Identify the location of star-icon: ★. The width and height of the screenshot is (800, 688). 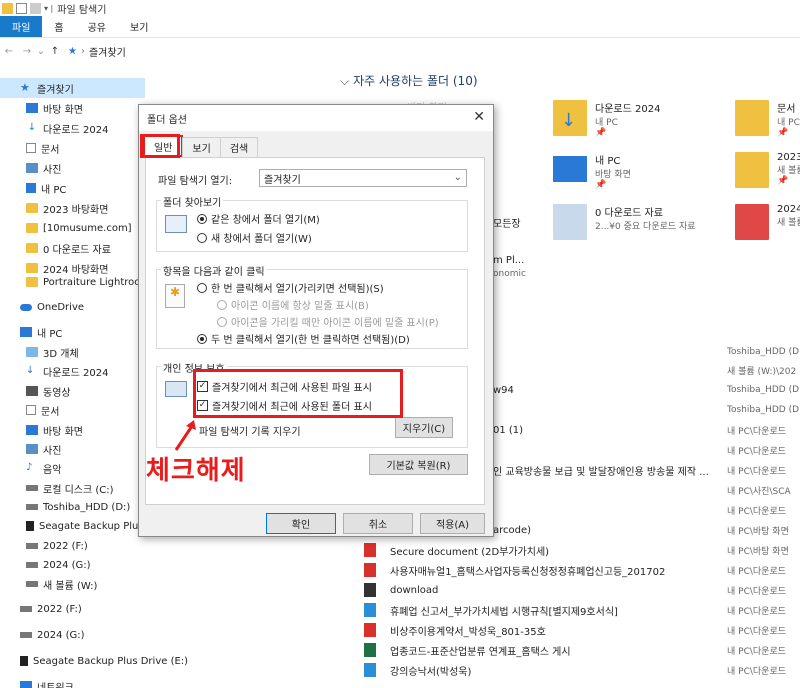
(25, 87).